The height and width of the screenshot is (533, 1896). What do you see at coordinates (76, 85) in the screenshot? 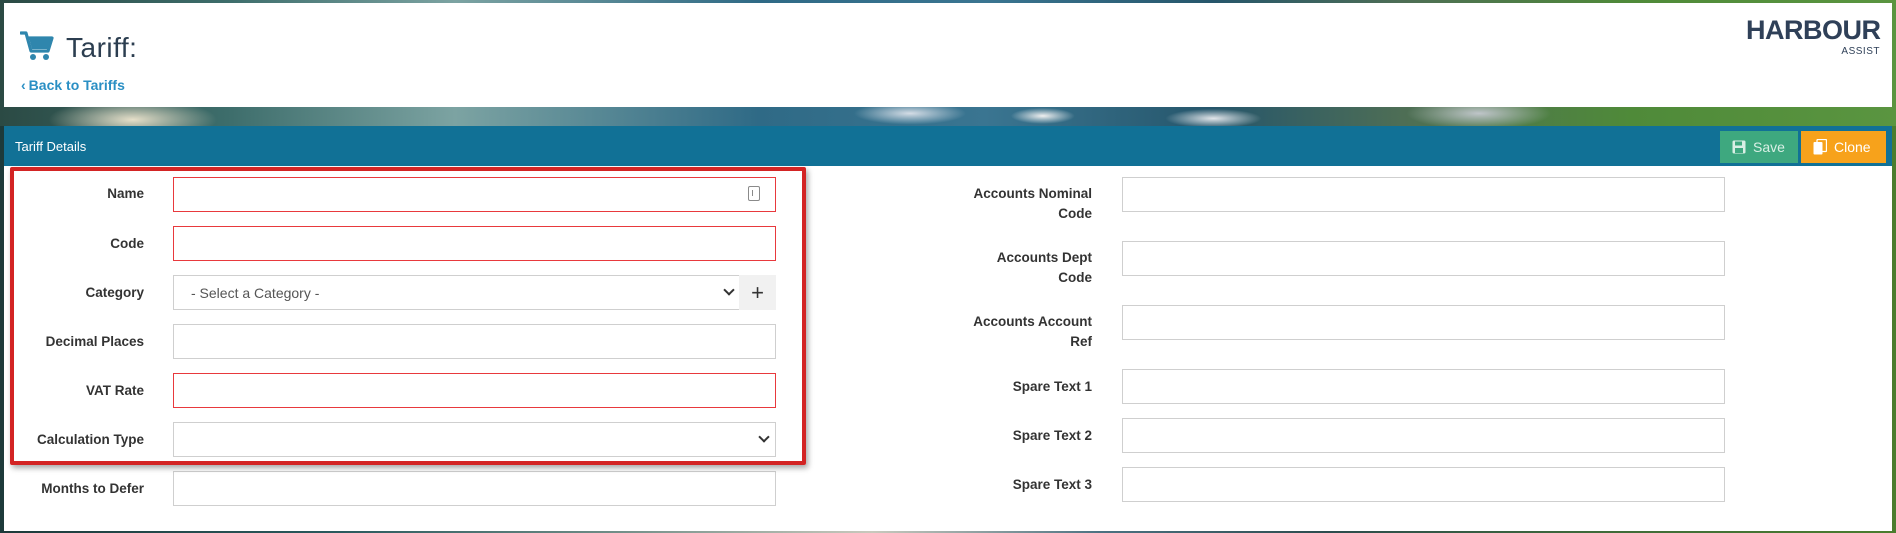
I see `back-link-label: Back to Tariffs` at bounding box center [76, 85].